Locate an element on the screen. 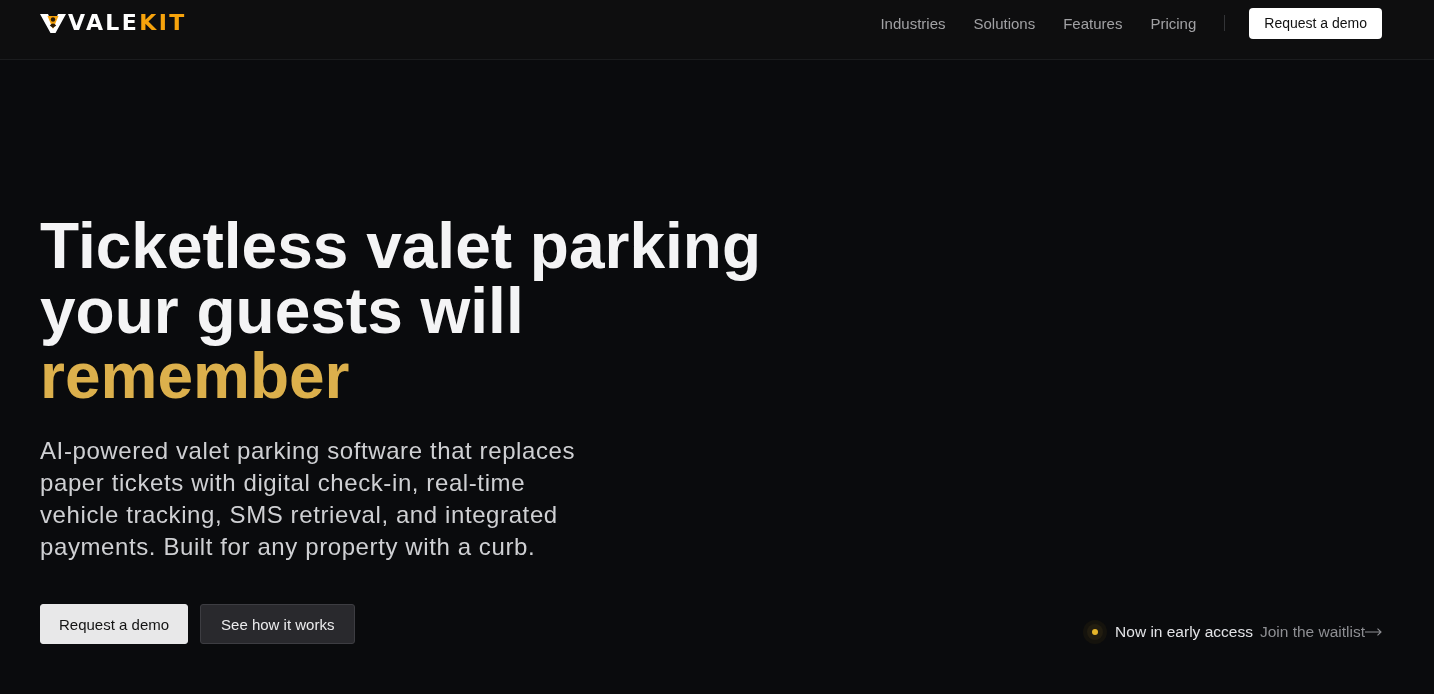 The height and width of the screenshot is (694, 1434). nav-link: Solutions is located at coordinates (1004, 23).